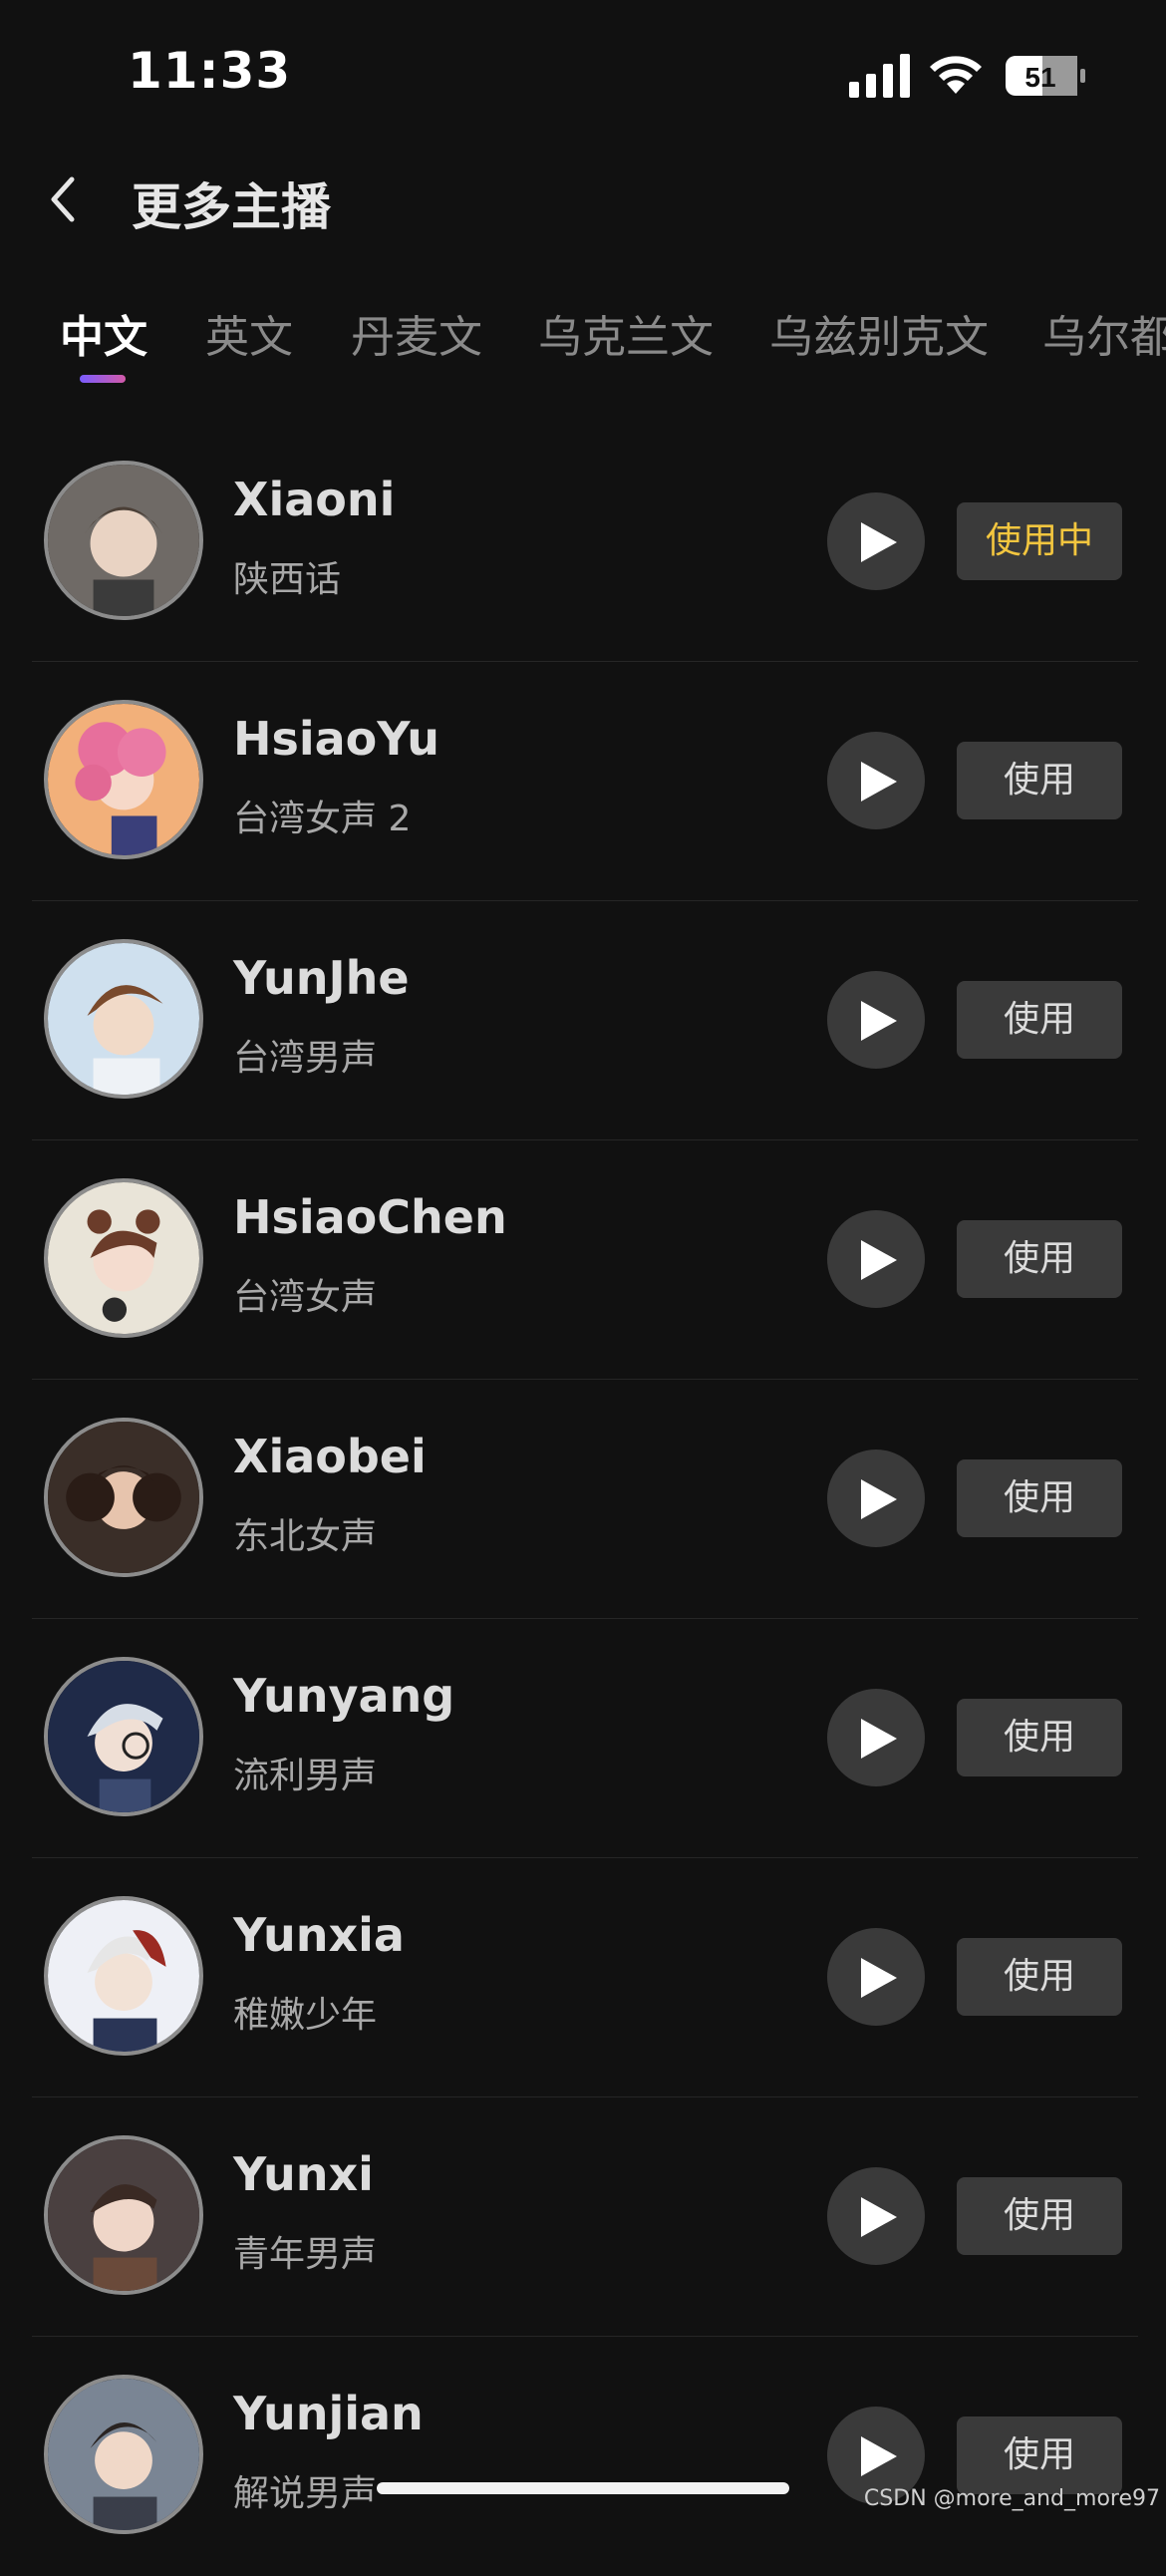 The height and width of the screenshot is (2576, 1166). I want to click on voice-row: HsiaoChen 台湾女声 使用, so click(583, 1260).